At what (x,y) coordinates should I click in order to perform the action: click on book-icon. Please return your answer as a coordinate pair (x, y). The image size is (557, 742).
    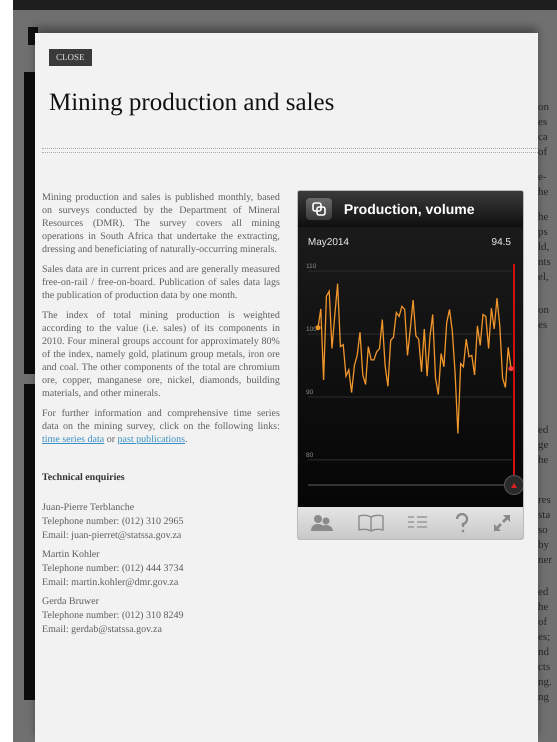
    Looking at the image, I should click on (371, 523).